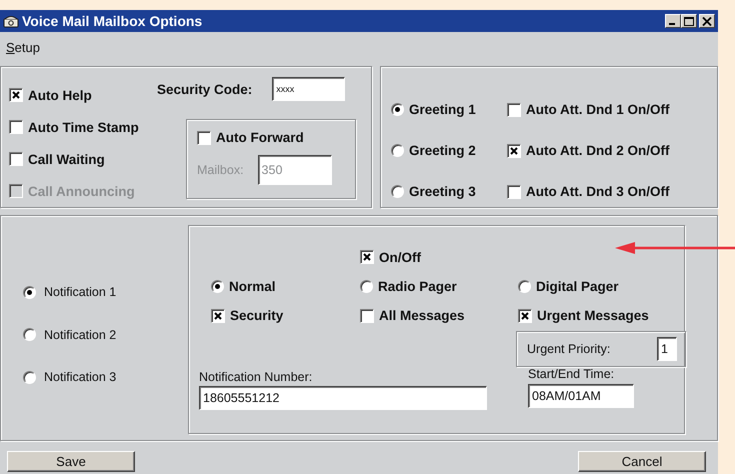 Image resolution: width=735 pixels, height=474 pixels. Describe the element at coordinates (80, 377) in the screenshot. I see `radio-label: Notification 3` at that location.